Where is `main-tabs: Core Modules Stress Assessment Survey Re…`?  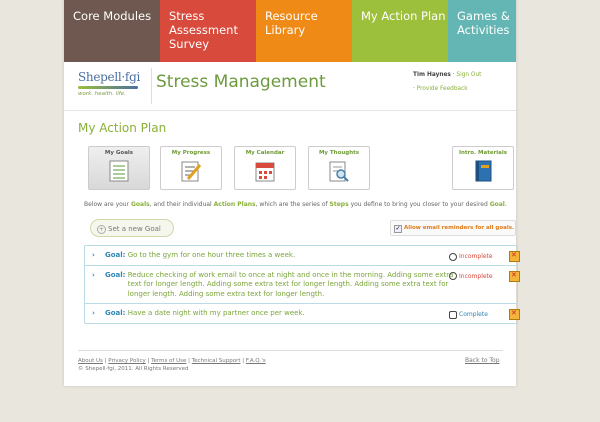
main-tabs: Core Modules Stress Assessment Survey Re… is located at coordinates (290, 31).